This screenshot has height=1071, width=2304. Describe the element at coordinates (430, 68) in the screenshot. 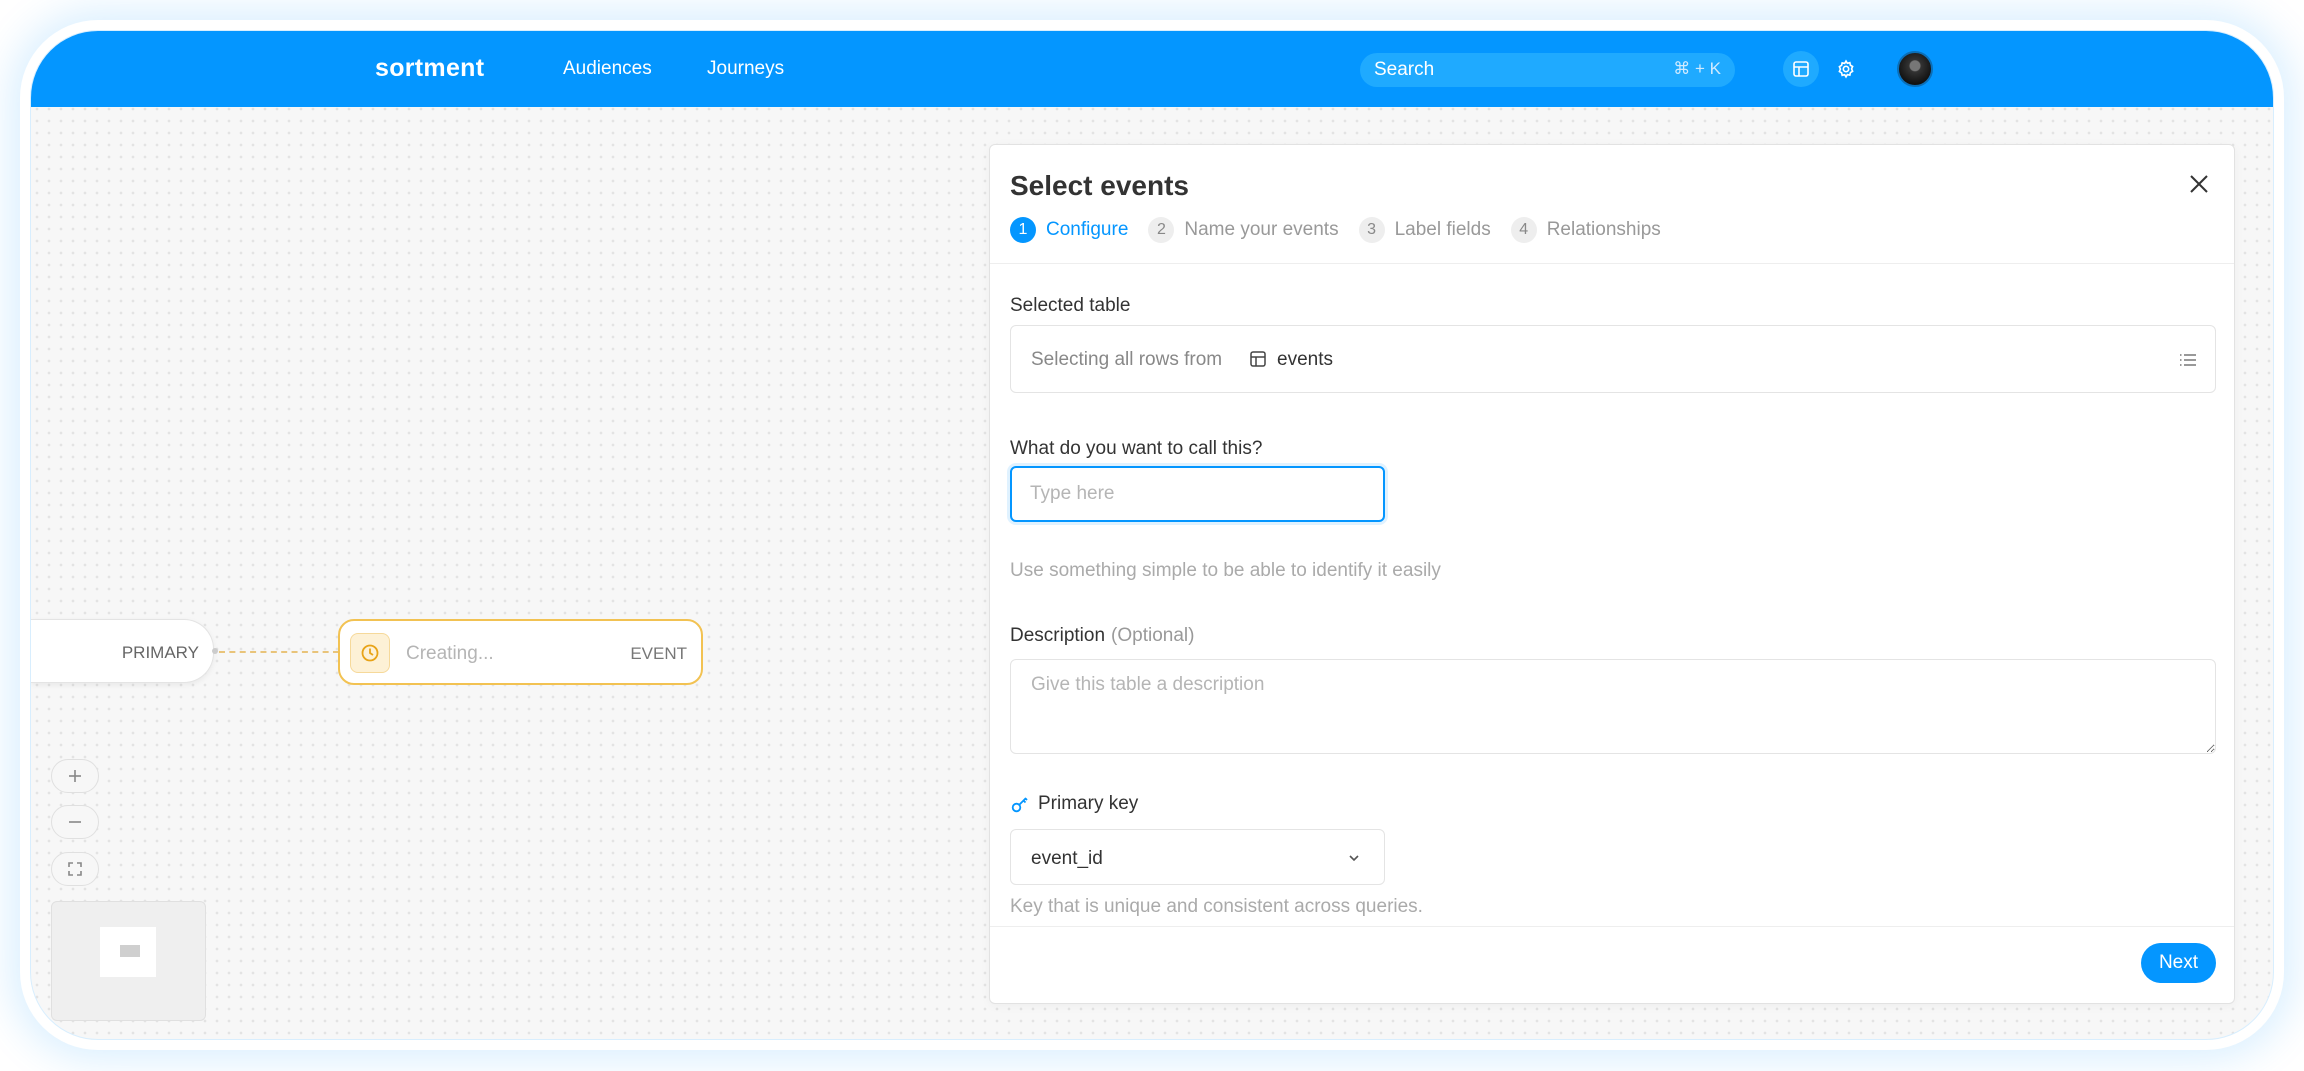

I see `logo: sortment` at that location.